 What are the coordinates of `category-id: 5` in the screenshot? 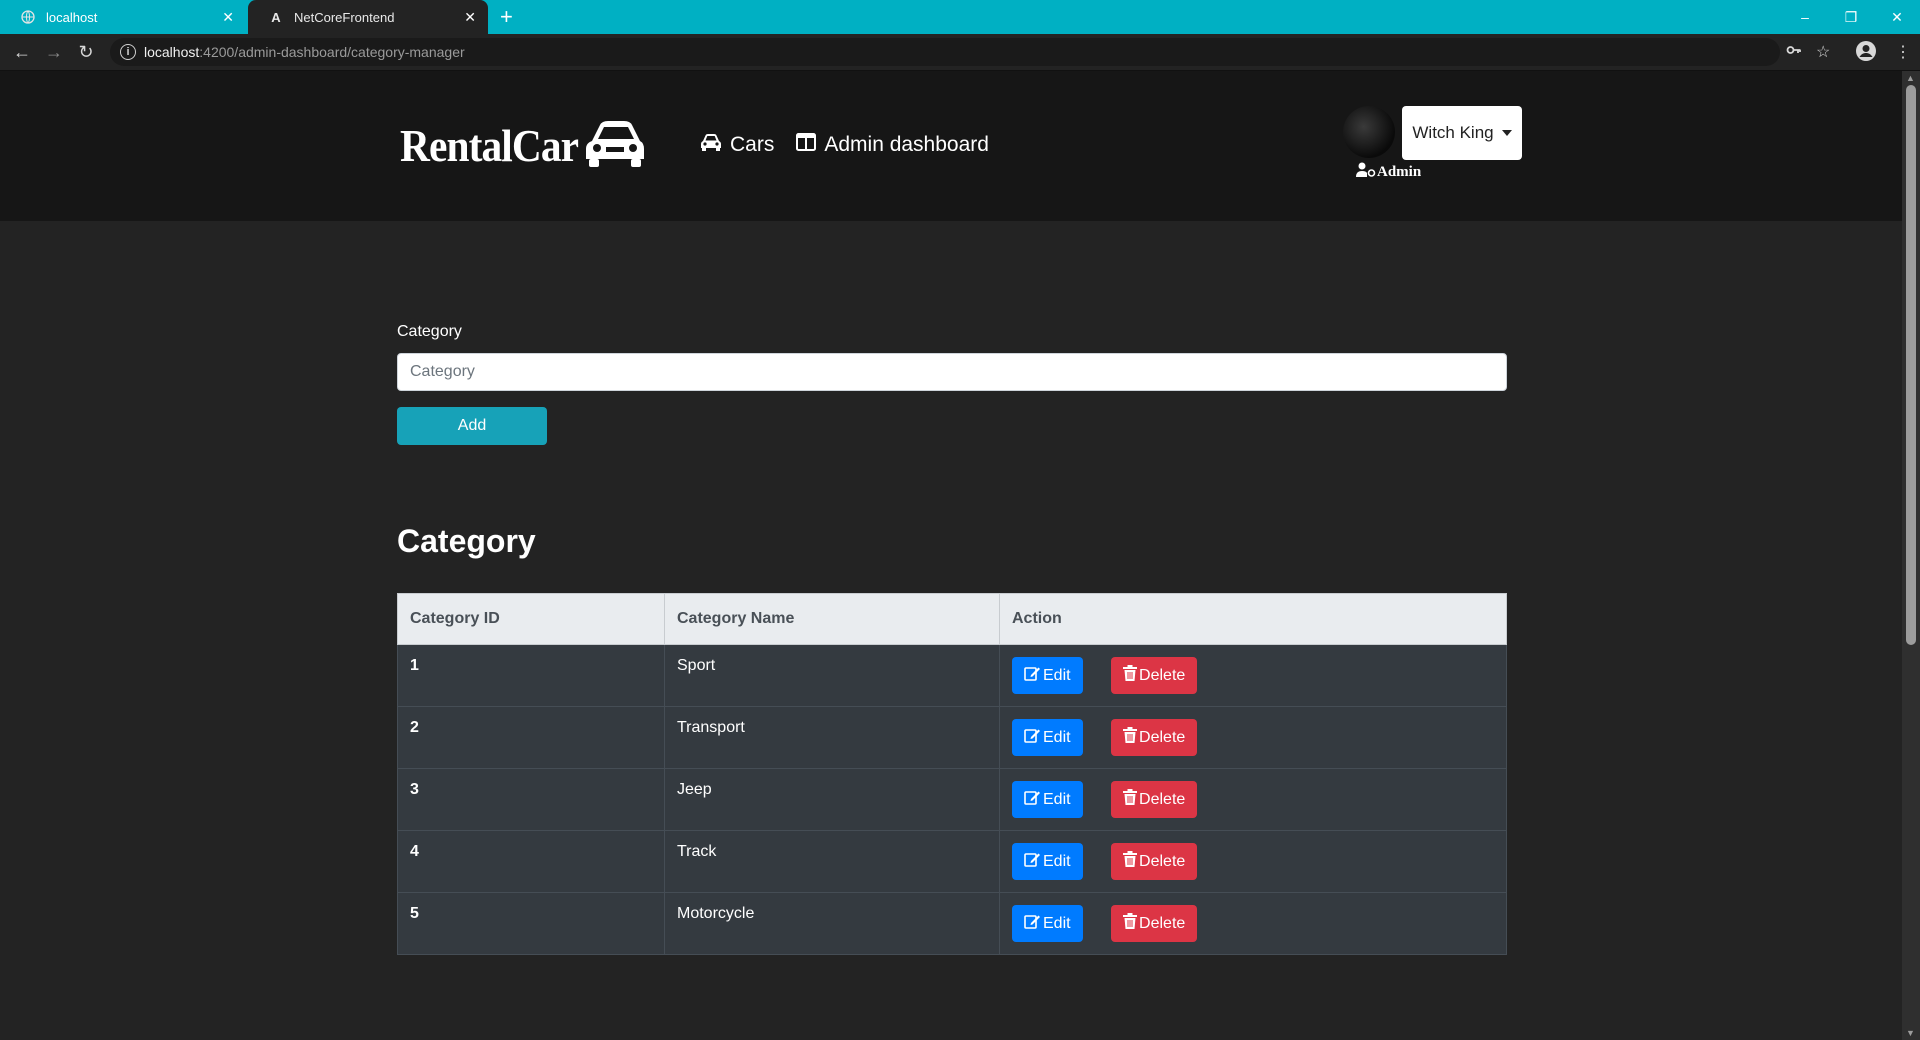 It's located at (531, 923).